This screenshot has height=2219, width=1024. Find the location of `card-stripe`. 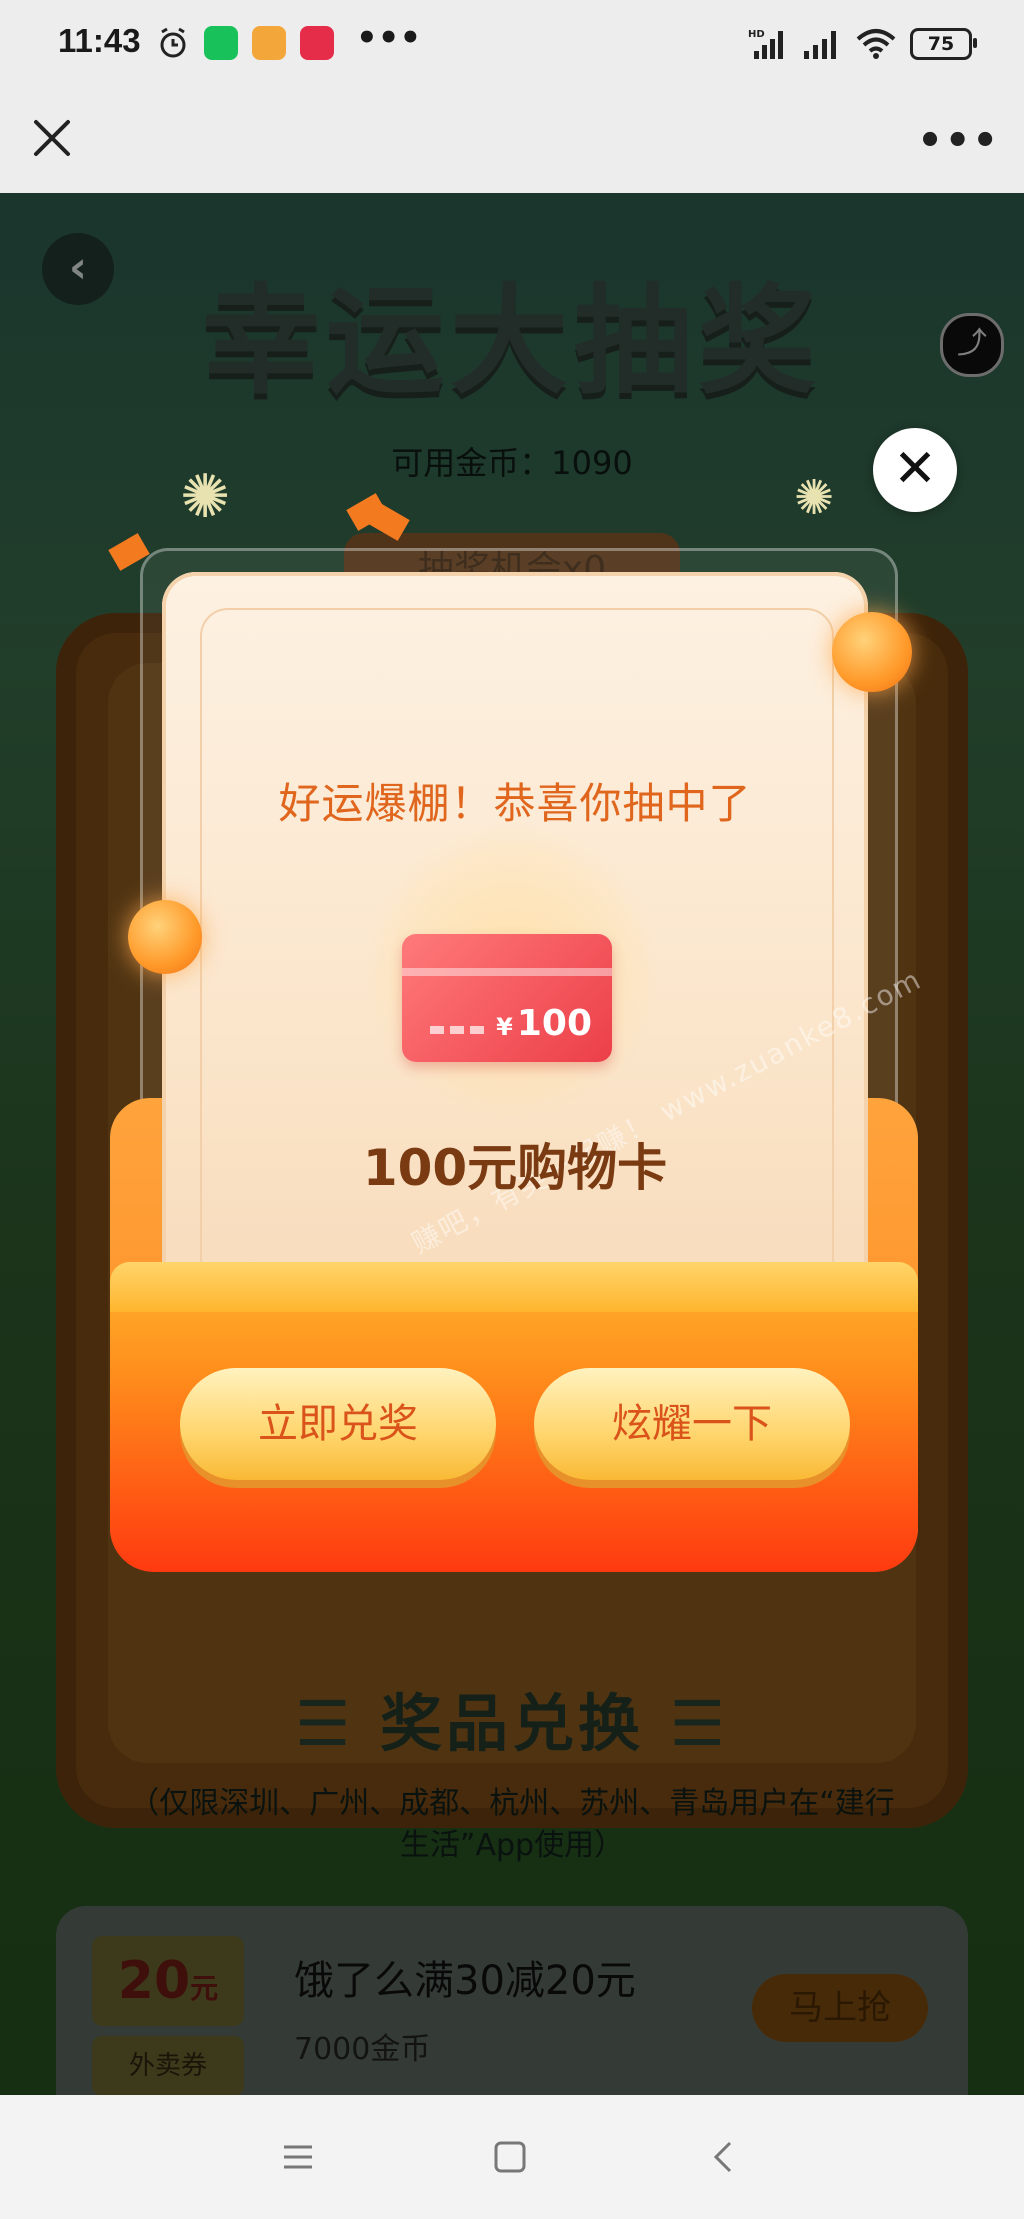

card-stripe is located at coordinates (507, 972).